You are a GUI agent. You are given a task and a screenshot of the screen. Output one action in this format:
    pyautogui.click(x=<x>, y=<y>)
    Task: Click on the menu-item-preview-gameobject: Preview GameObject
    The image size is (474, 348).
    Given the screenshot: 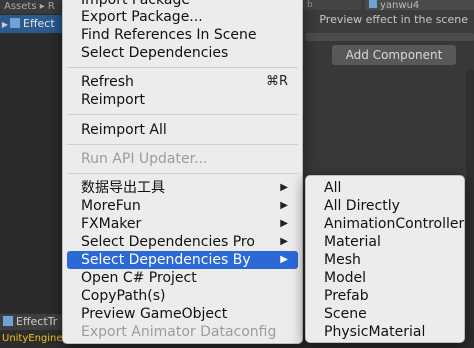 What is the action you would take?
    pyautogui.click(x=182, y=314)
    